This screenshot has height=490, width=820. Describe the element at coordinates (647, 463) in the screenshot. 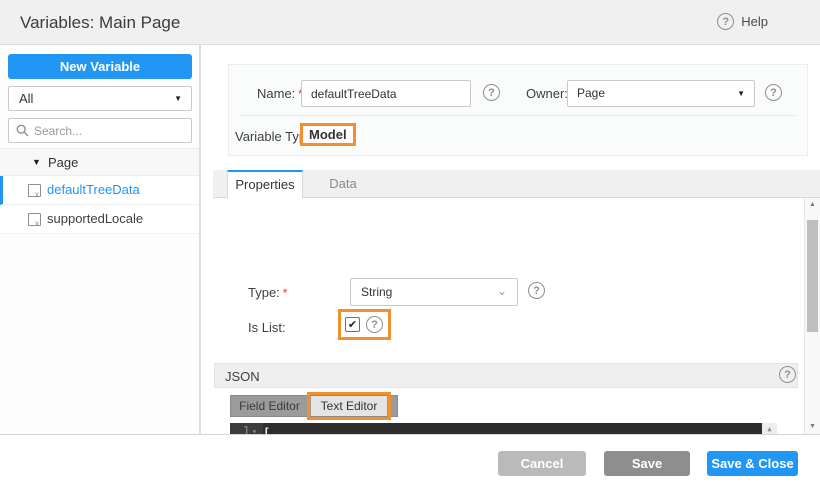

I see `save-button: Save` at that location.